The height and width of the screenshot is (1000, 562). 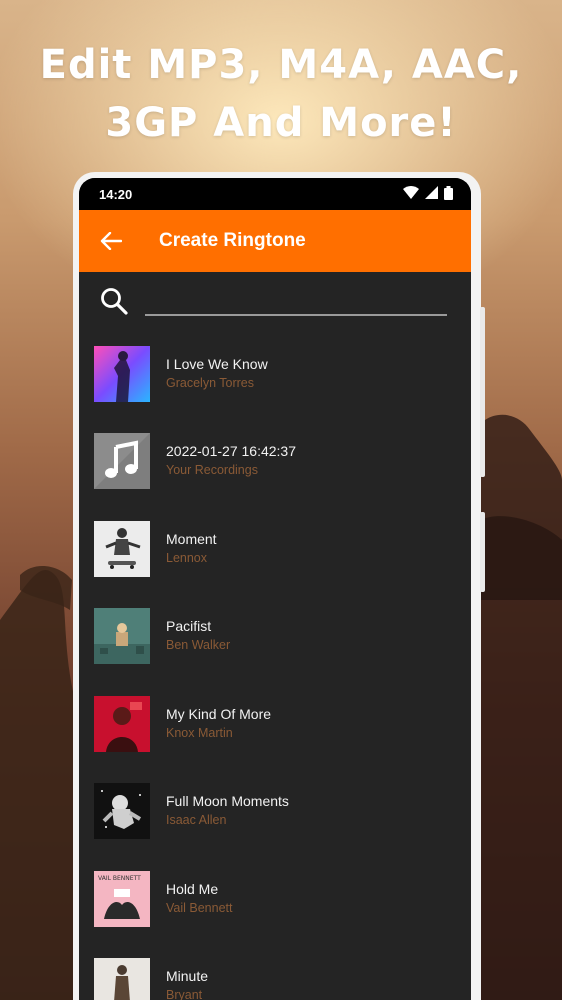 I want to click on song-title: Minute, so click(x=187, y=976).